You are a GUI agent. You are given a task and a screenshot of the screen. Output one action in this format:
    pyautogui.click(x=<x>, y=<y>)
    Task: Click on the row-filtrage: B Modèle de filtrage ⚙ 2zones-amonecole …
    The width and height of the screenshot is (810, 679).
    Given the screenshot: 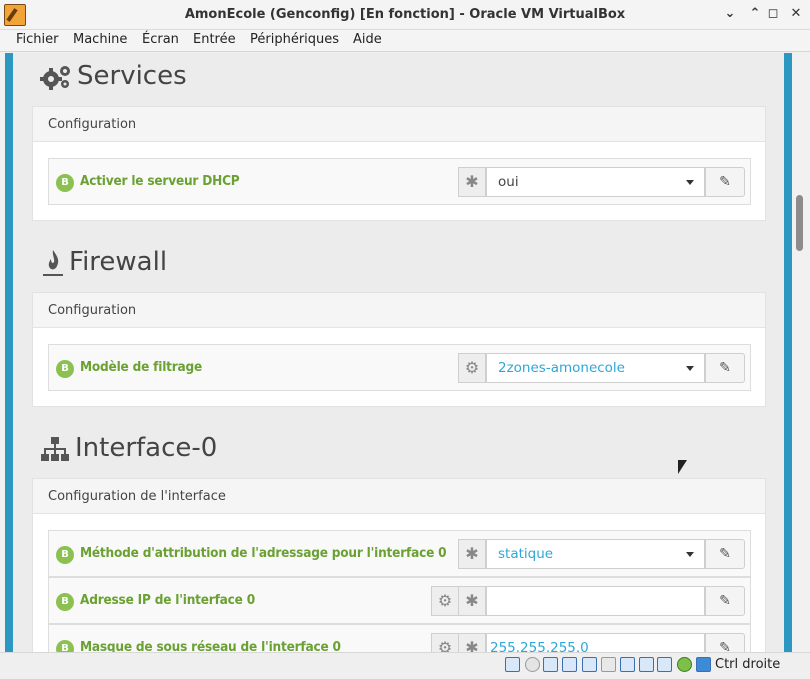 What is the action you would take?
    pyautogui.click(x=399, y=367)
    